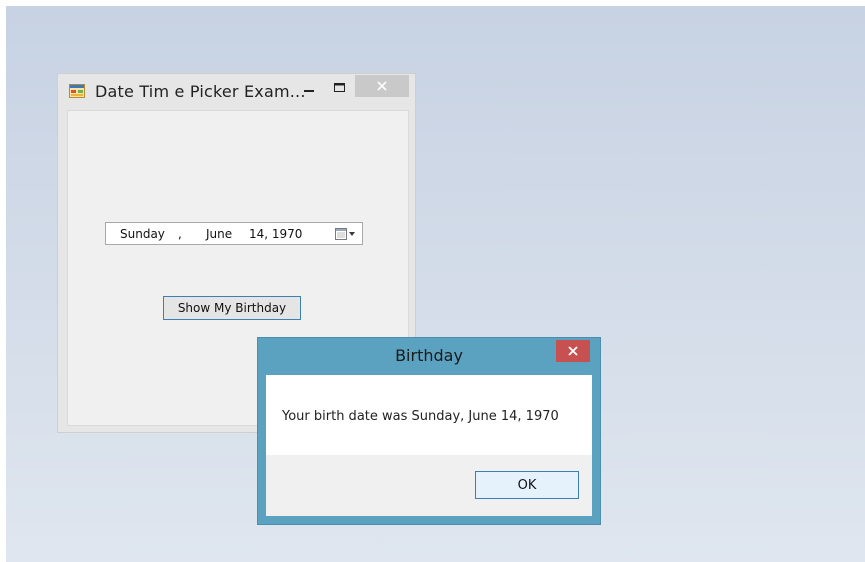 The image size is (865, 562). I want to click on minimize-icon, so click(309, 90).